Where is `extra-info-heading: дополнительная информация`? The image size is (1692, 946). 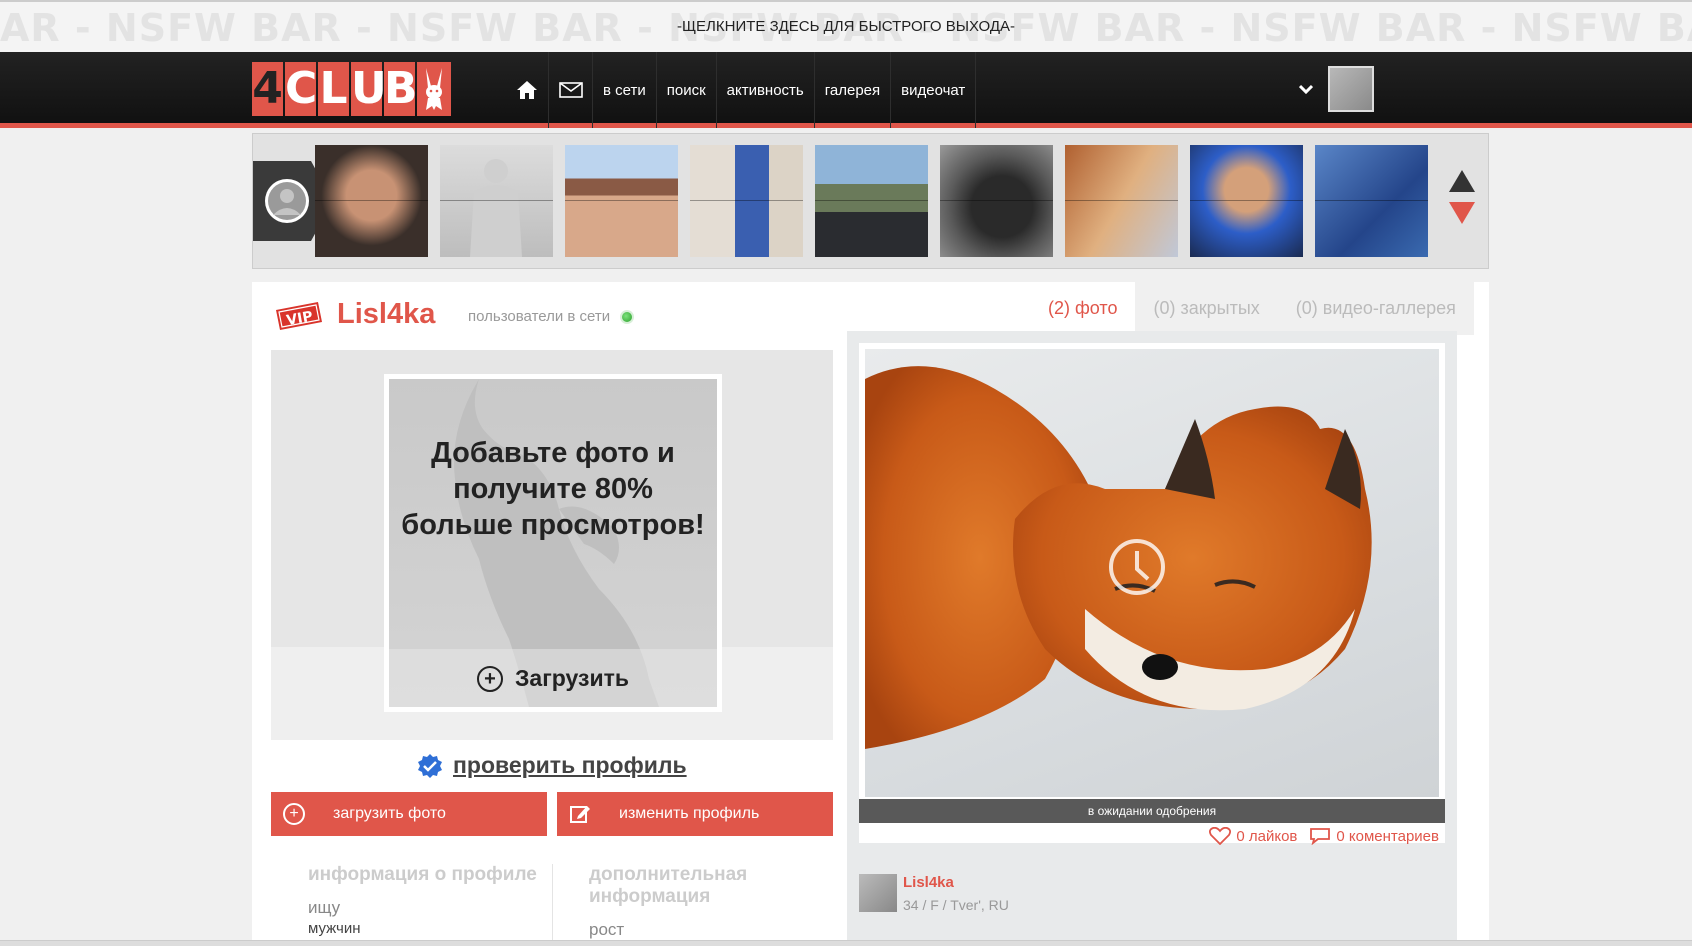 extra-info-heading: дополнительная информация is located at coordinates (668, 885).